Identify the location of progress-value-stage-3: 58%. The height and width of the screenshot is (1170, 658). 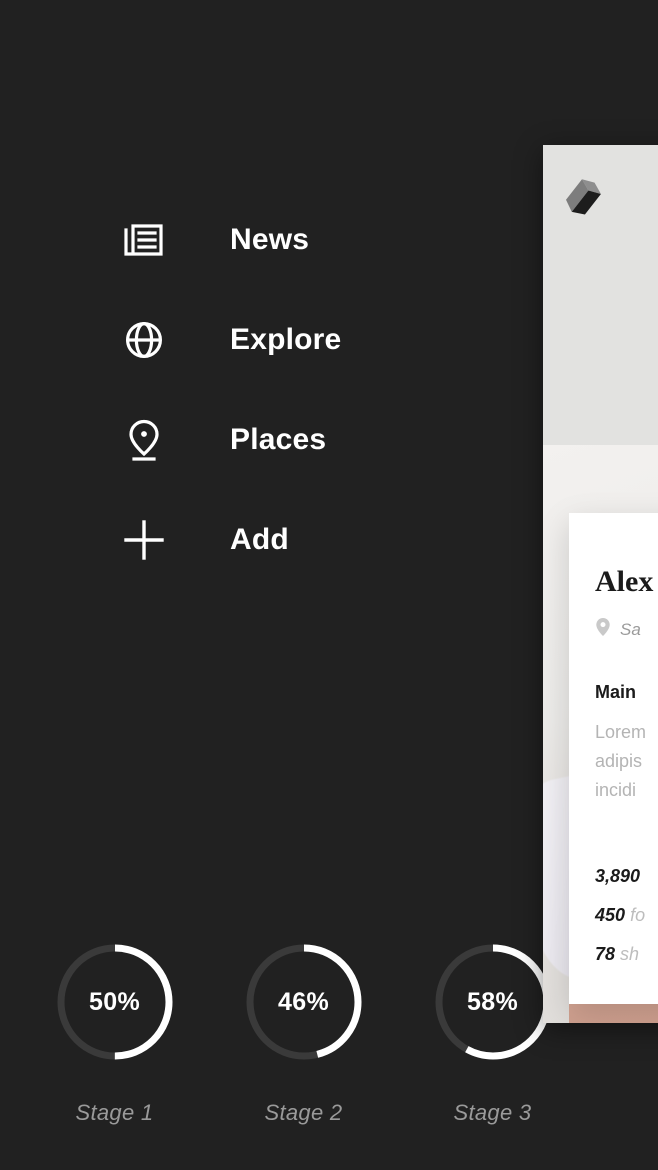
(492, 1001).